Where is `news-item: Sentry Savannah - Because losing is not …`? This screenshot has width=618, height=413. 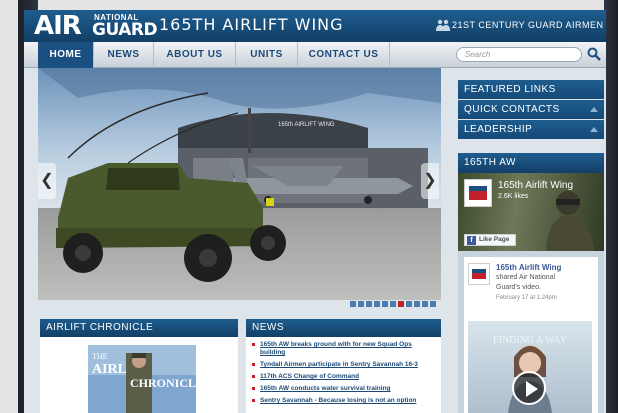 news-item: Sentry Savannah - Because losing is not … is located at coordinates (343, 401).